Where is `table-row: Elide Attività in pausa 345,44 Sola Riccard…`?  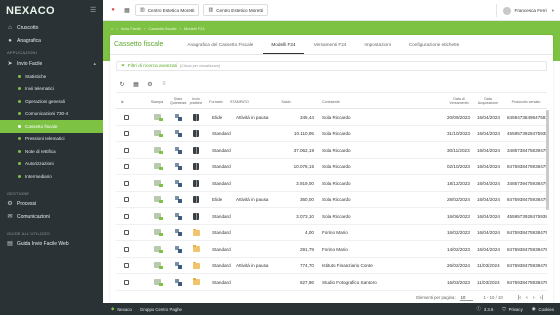 table-row: Elide Attività in pausa 345,44 Sola Riccard… is located at coordinates (331, 117).